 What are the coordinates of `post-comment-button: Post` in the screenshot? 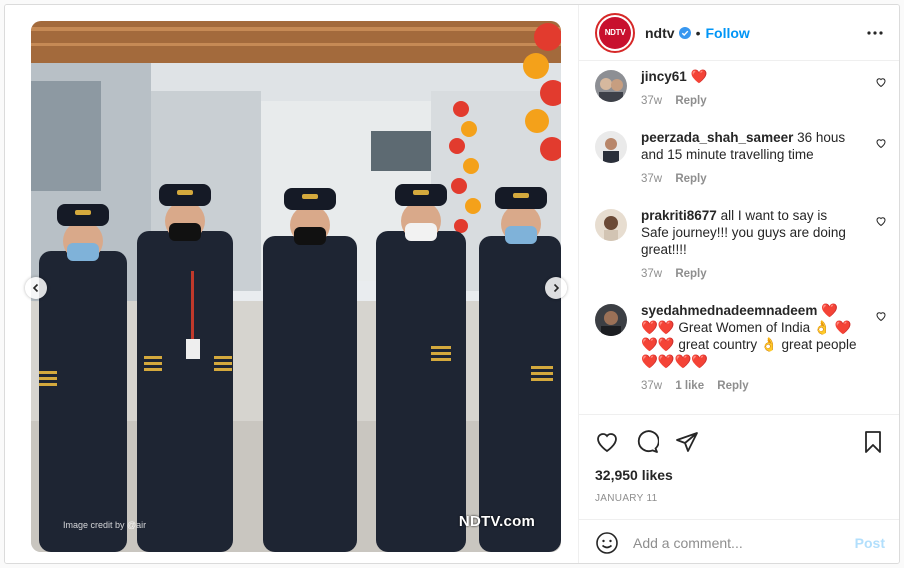 It's located at (870, 543).